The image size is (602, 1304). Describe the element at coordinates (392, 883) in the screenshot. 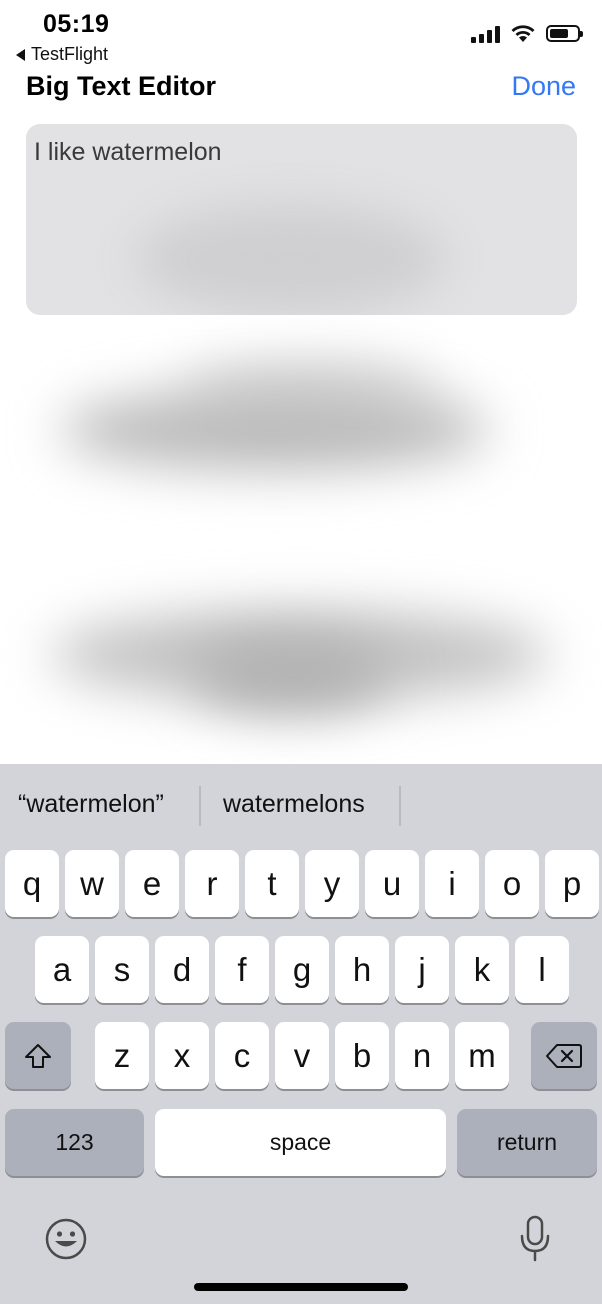

I see `key-u: u` at that location.